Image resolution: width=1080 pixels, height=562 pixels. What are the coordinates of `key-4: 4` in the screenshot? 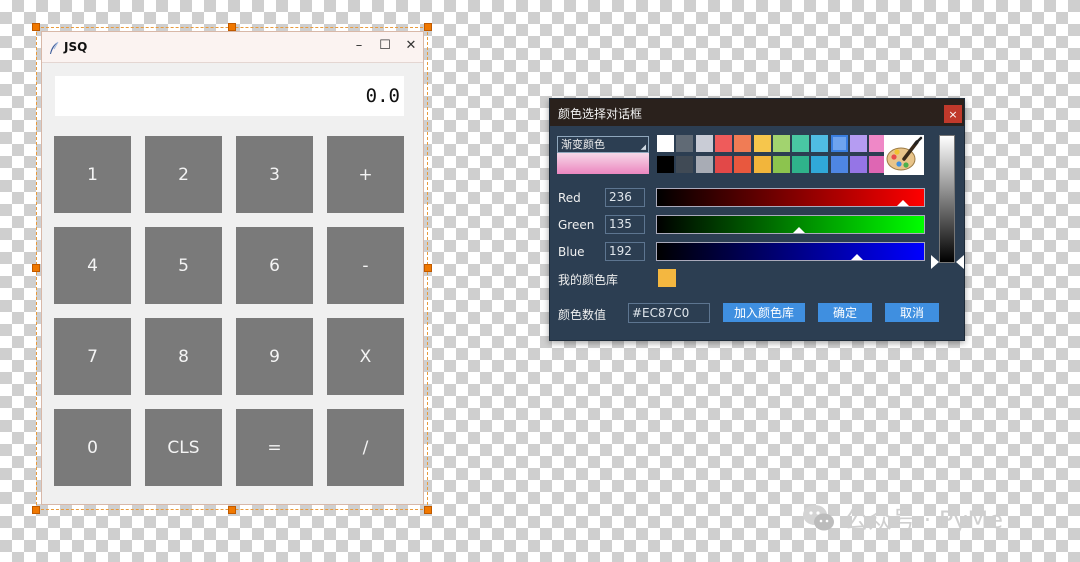 It's located at (92, 265).